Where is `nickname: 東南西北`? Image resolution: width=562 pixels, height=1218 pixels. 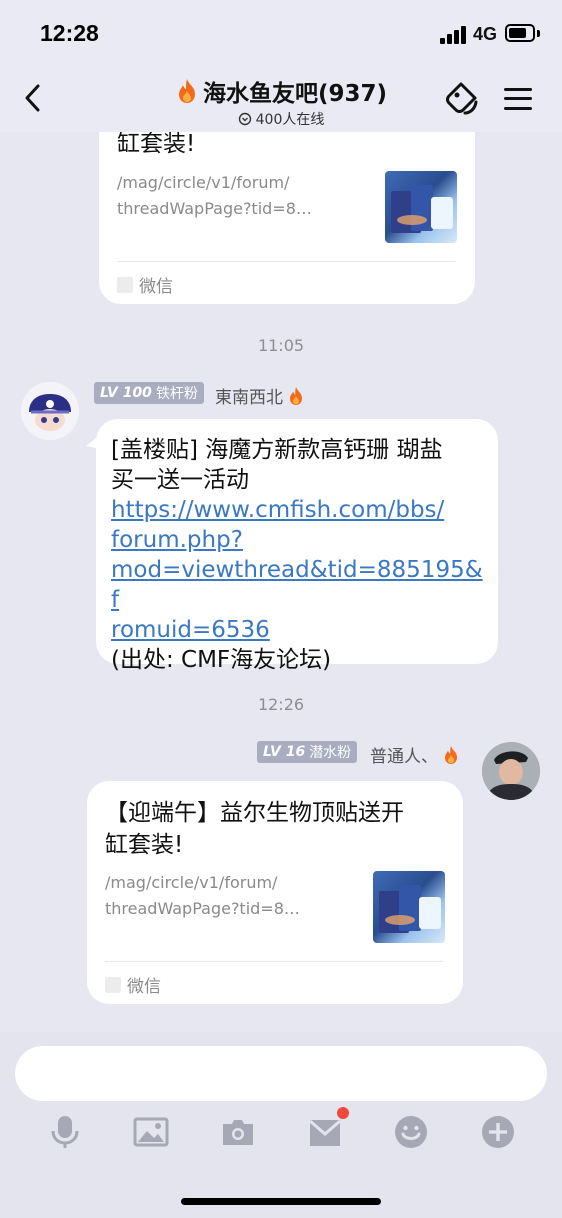 nickname: 東南西北 is located at coordinates (260, 395).